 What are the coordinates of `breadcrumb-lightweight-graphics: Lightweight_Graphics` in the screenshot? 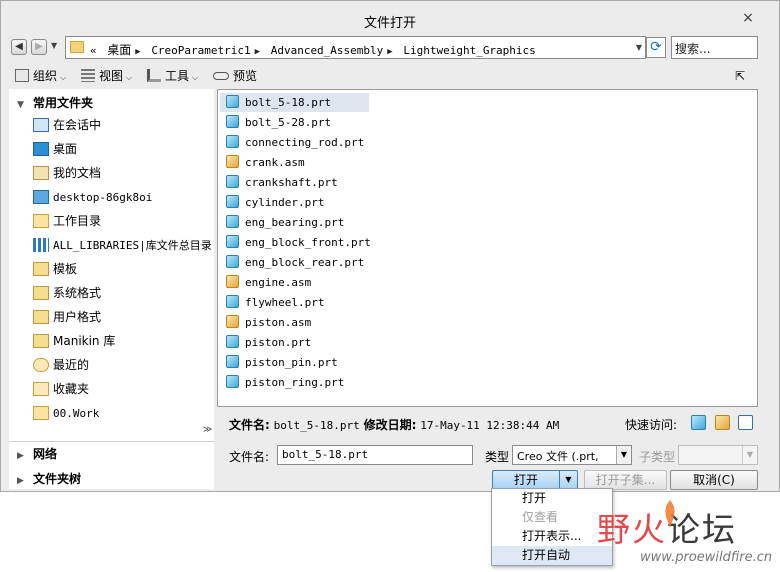 It's located at (469, 50).